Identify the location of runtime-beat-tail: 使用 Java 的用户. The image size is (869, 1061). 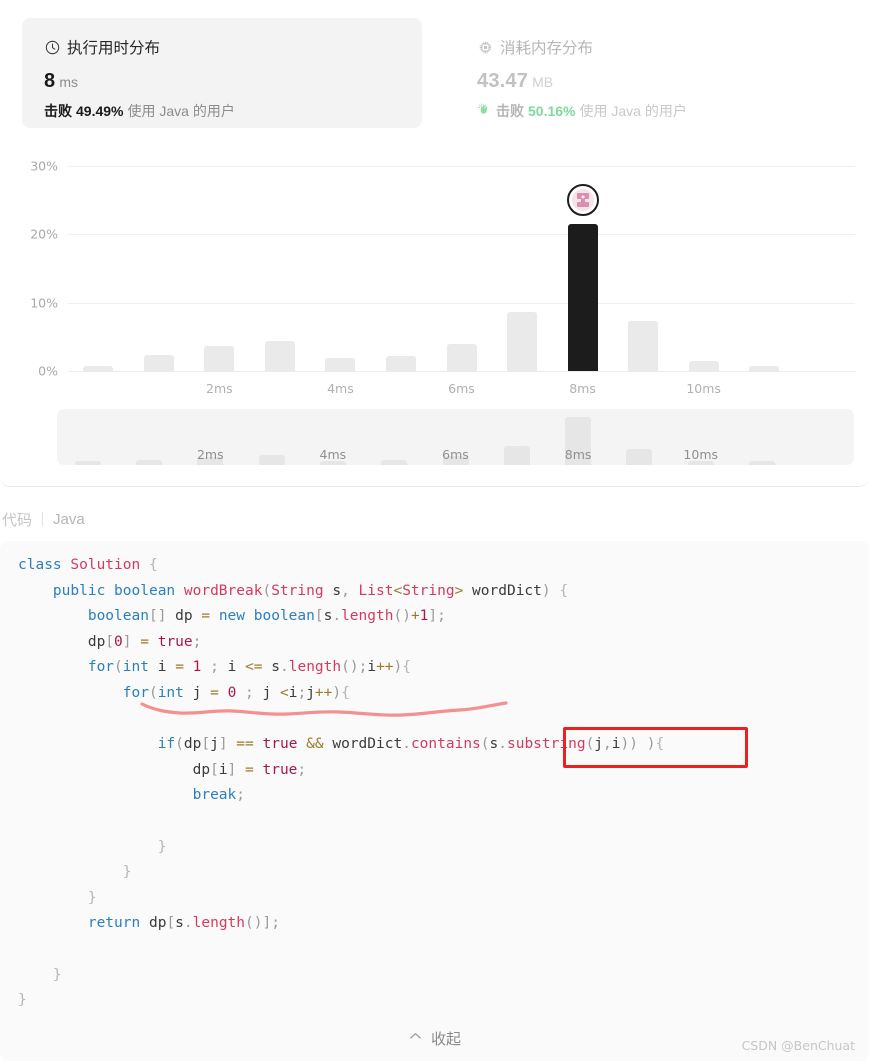
(181, 111).